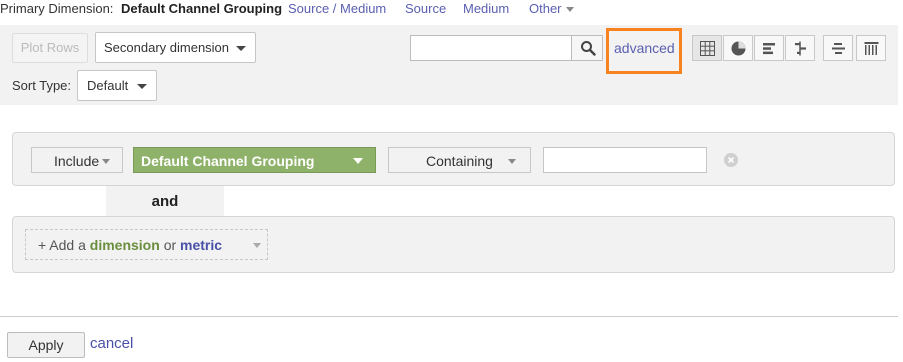 The height and width of the screenshot is (362, 903). What do you see at coordinates (491, 48) in the screenshot?
I see `search-input` at bounding box center [491, 48].